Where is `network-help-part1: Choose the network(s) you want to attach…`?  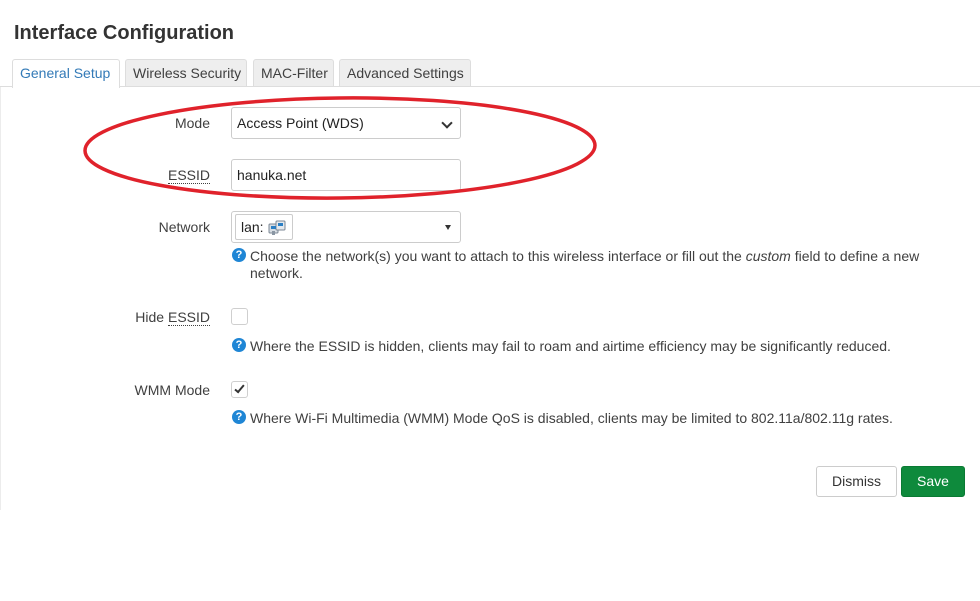
network-help-part1: Choose the network(s) you want to attach… is located at coordinates (498, 256).